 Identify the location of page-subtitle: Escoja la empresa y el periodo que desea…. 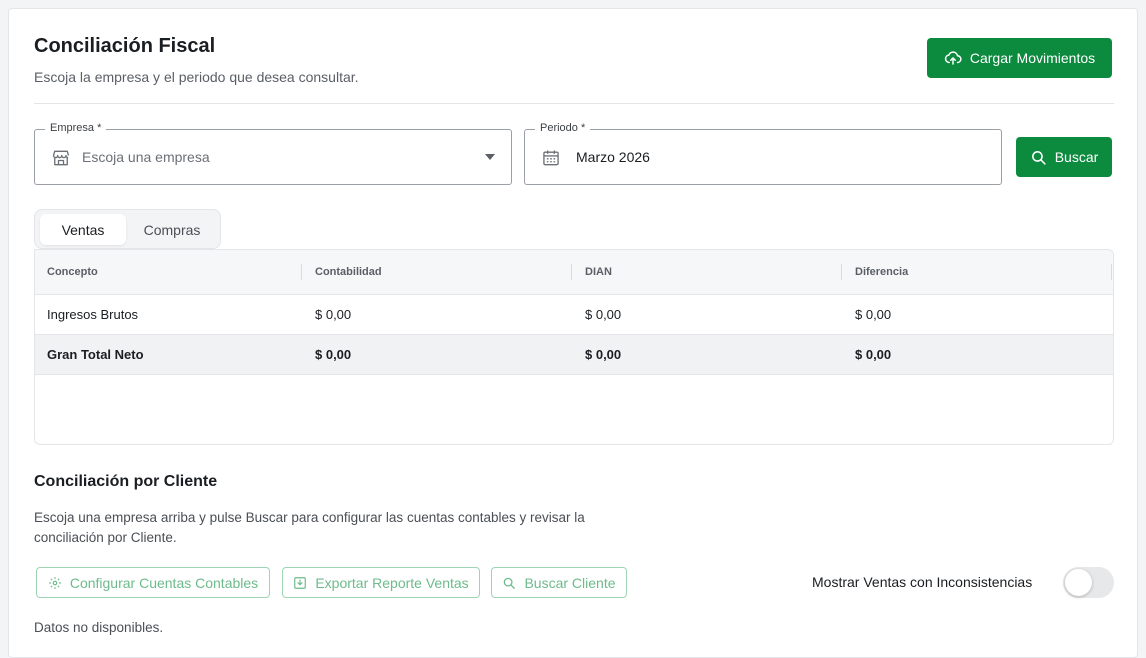
(196, 77).